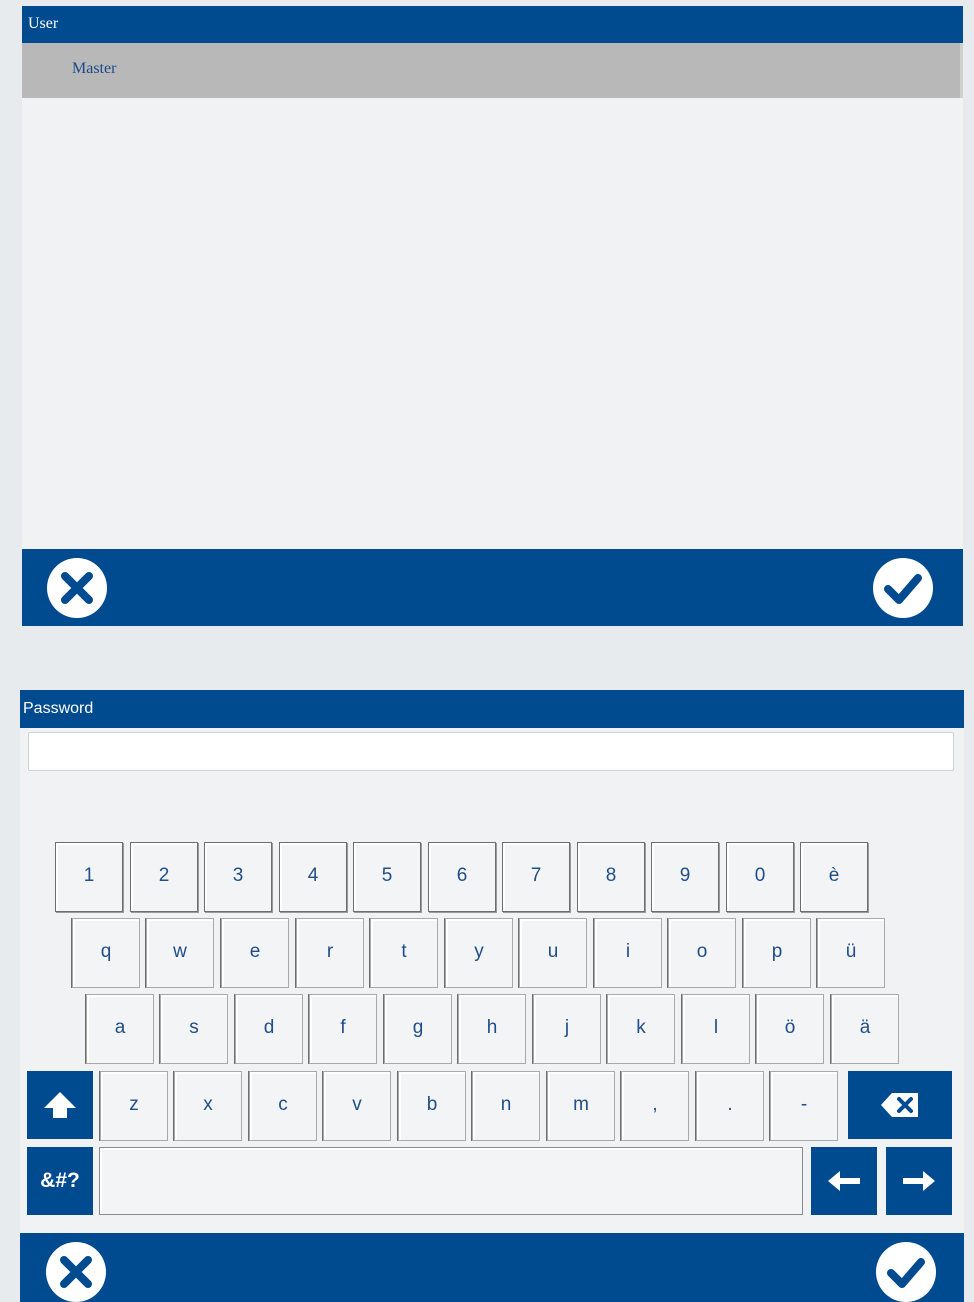 The width and height of the screenshot is (974, 1302). I want to click on key-l: l, so click(716, 1029).